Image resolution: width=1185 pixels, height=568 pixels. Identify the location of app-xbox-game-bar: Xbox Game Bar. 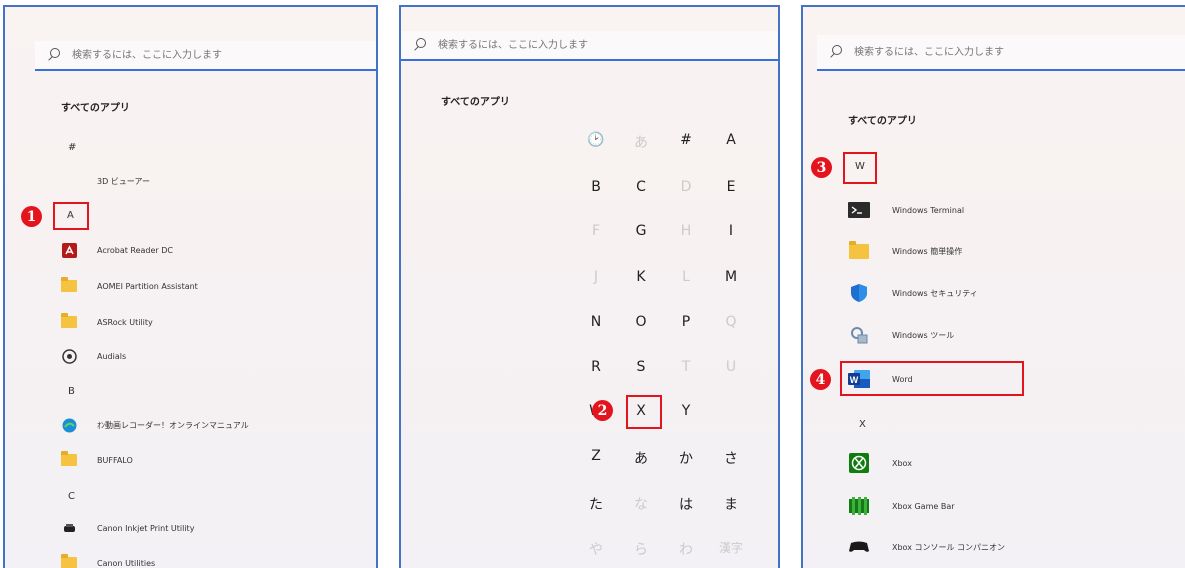
(901, 506).